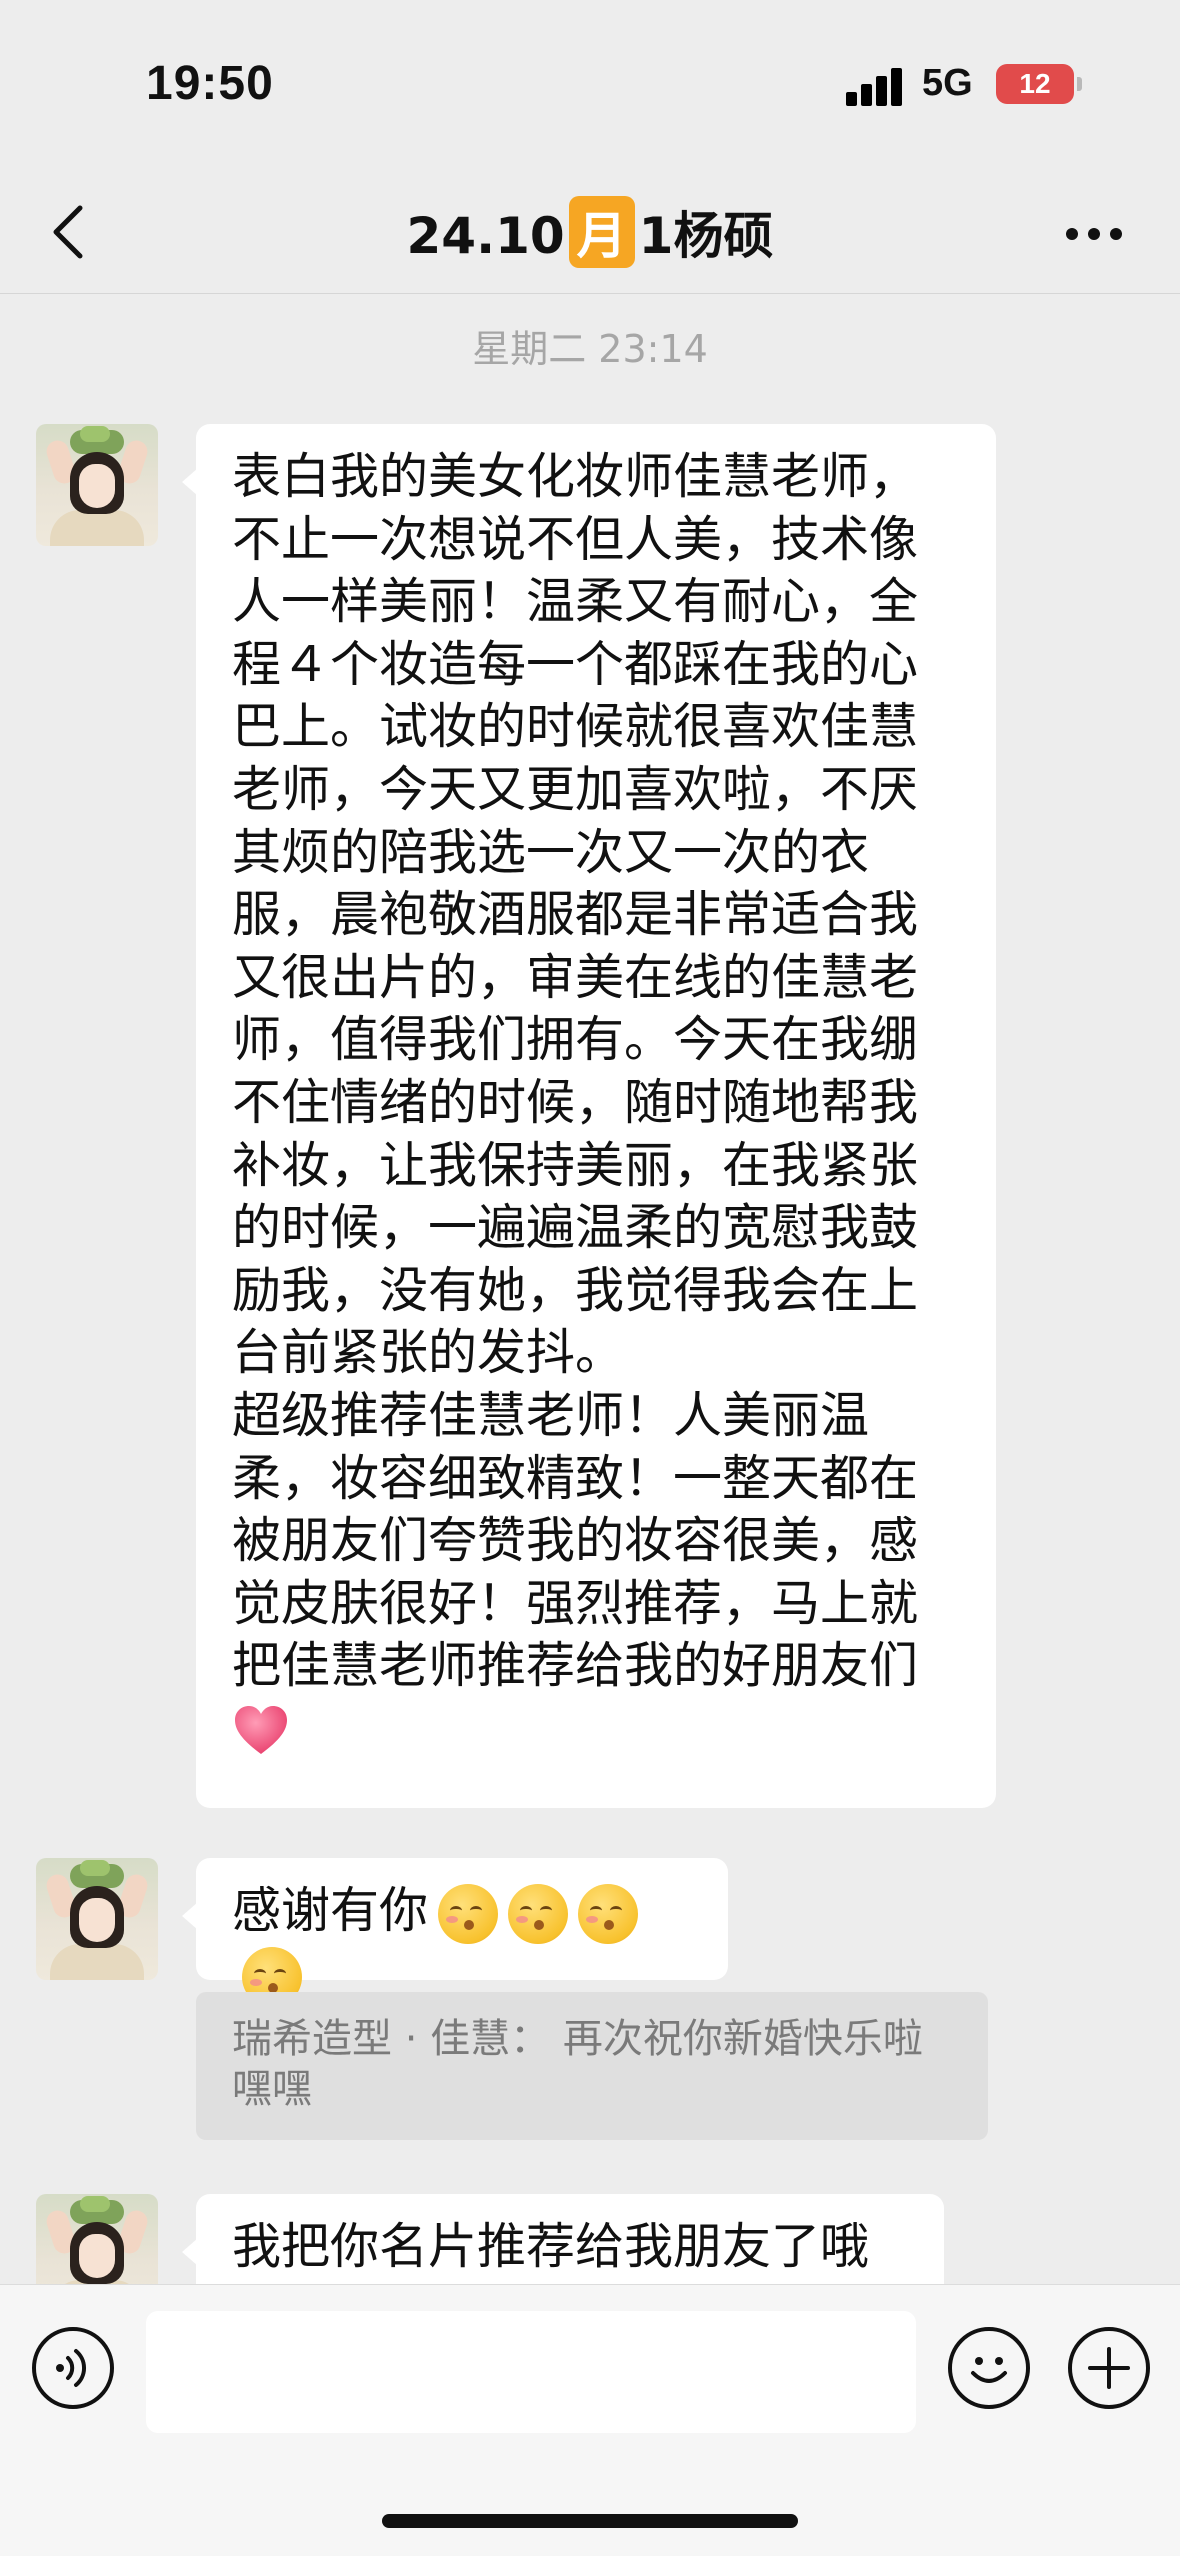 The width and height of the screenshot is (1180, 2556). I want to click on message-text: 感谢有你, so click(330, 1910).